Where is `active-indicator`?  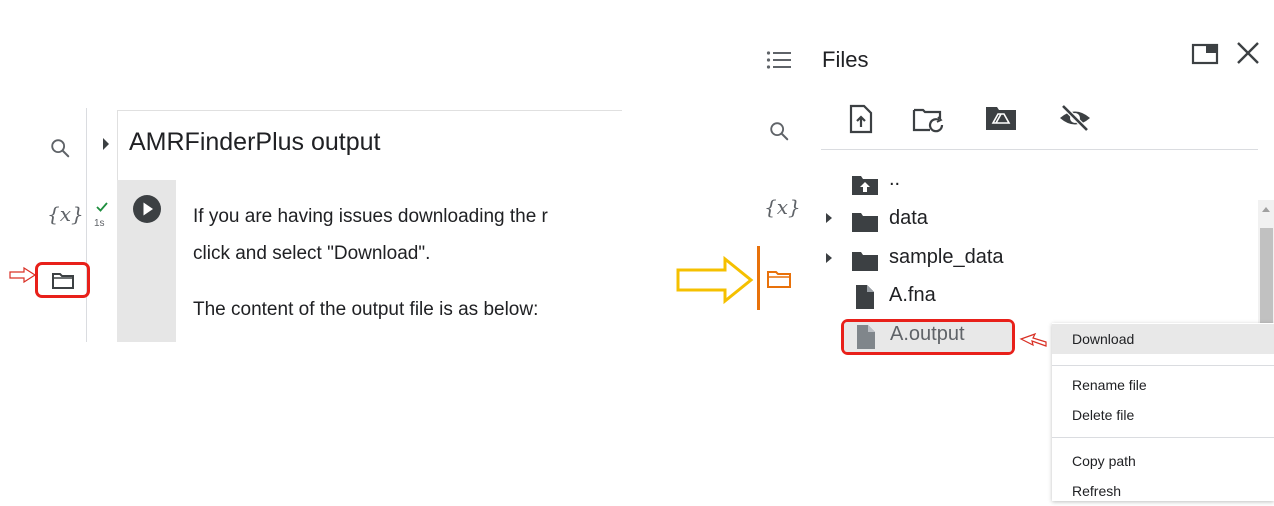 active-indicator is located at coordinates (758, 278).